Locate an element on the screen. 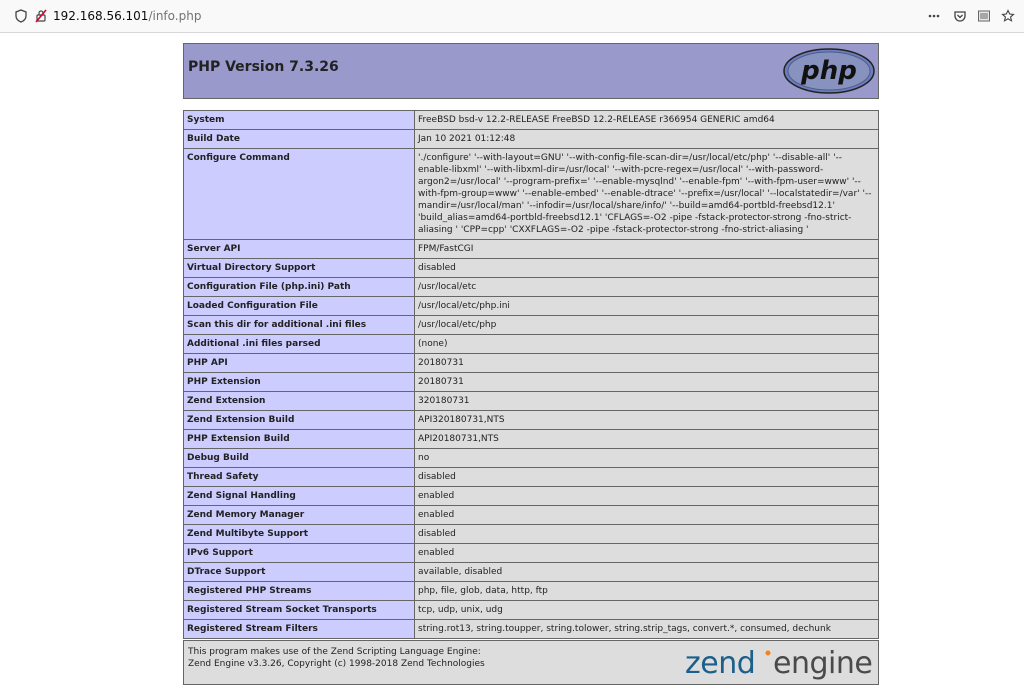 The image size is (1024, 692). table-row: Zend Signal Handling enabled is located at coordinates (531, 496).